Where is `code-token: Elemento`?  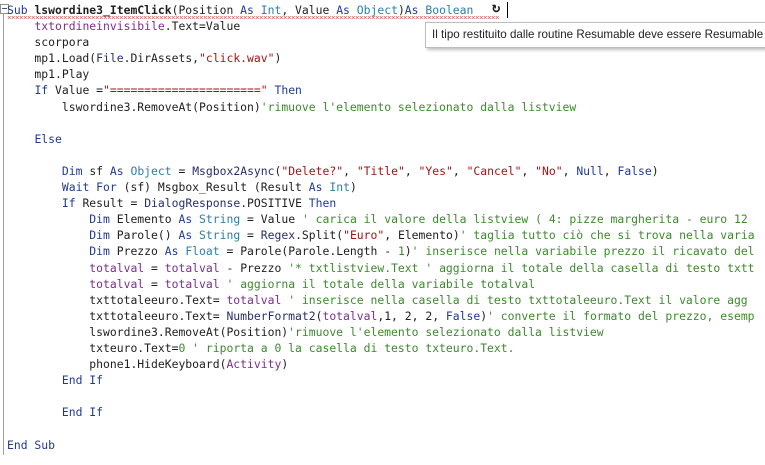 code-token: Elemento is located at coordinates (147, 219).